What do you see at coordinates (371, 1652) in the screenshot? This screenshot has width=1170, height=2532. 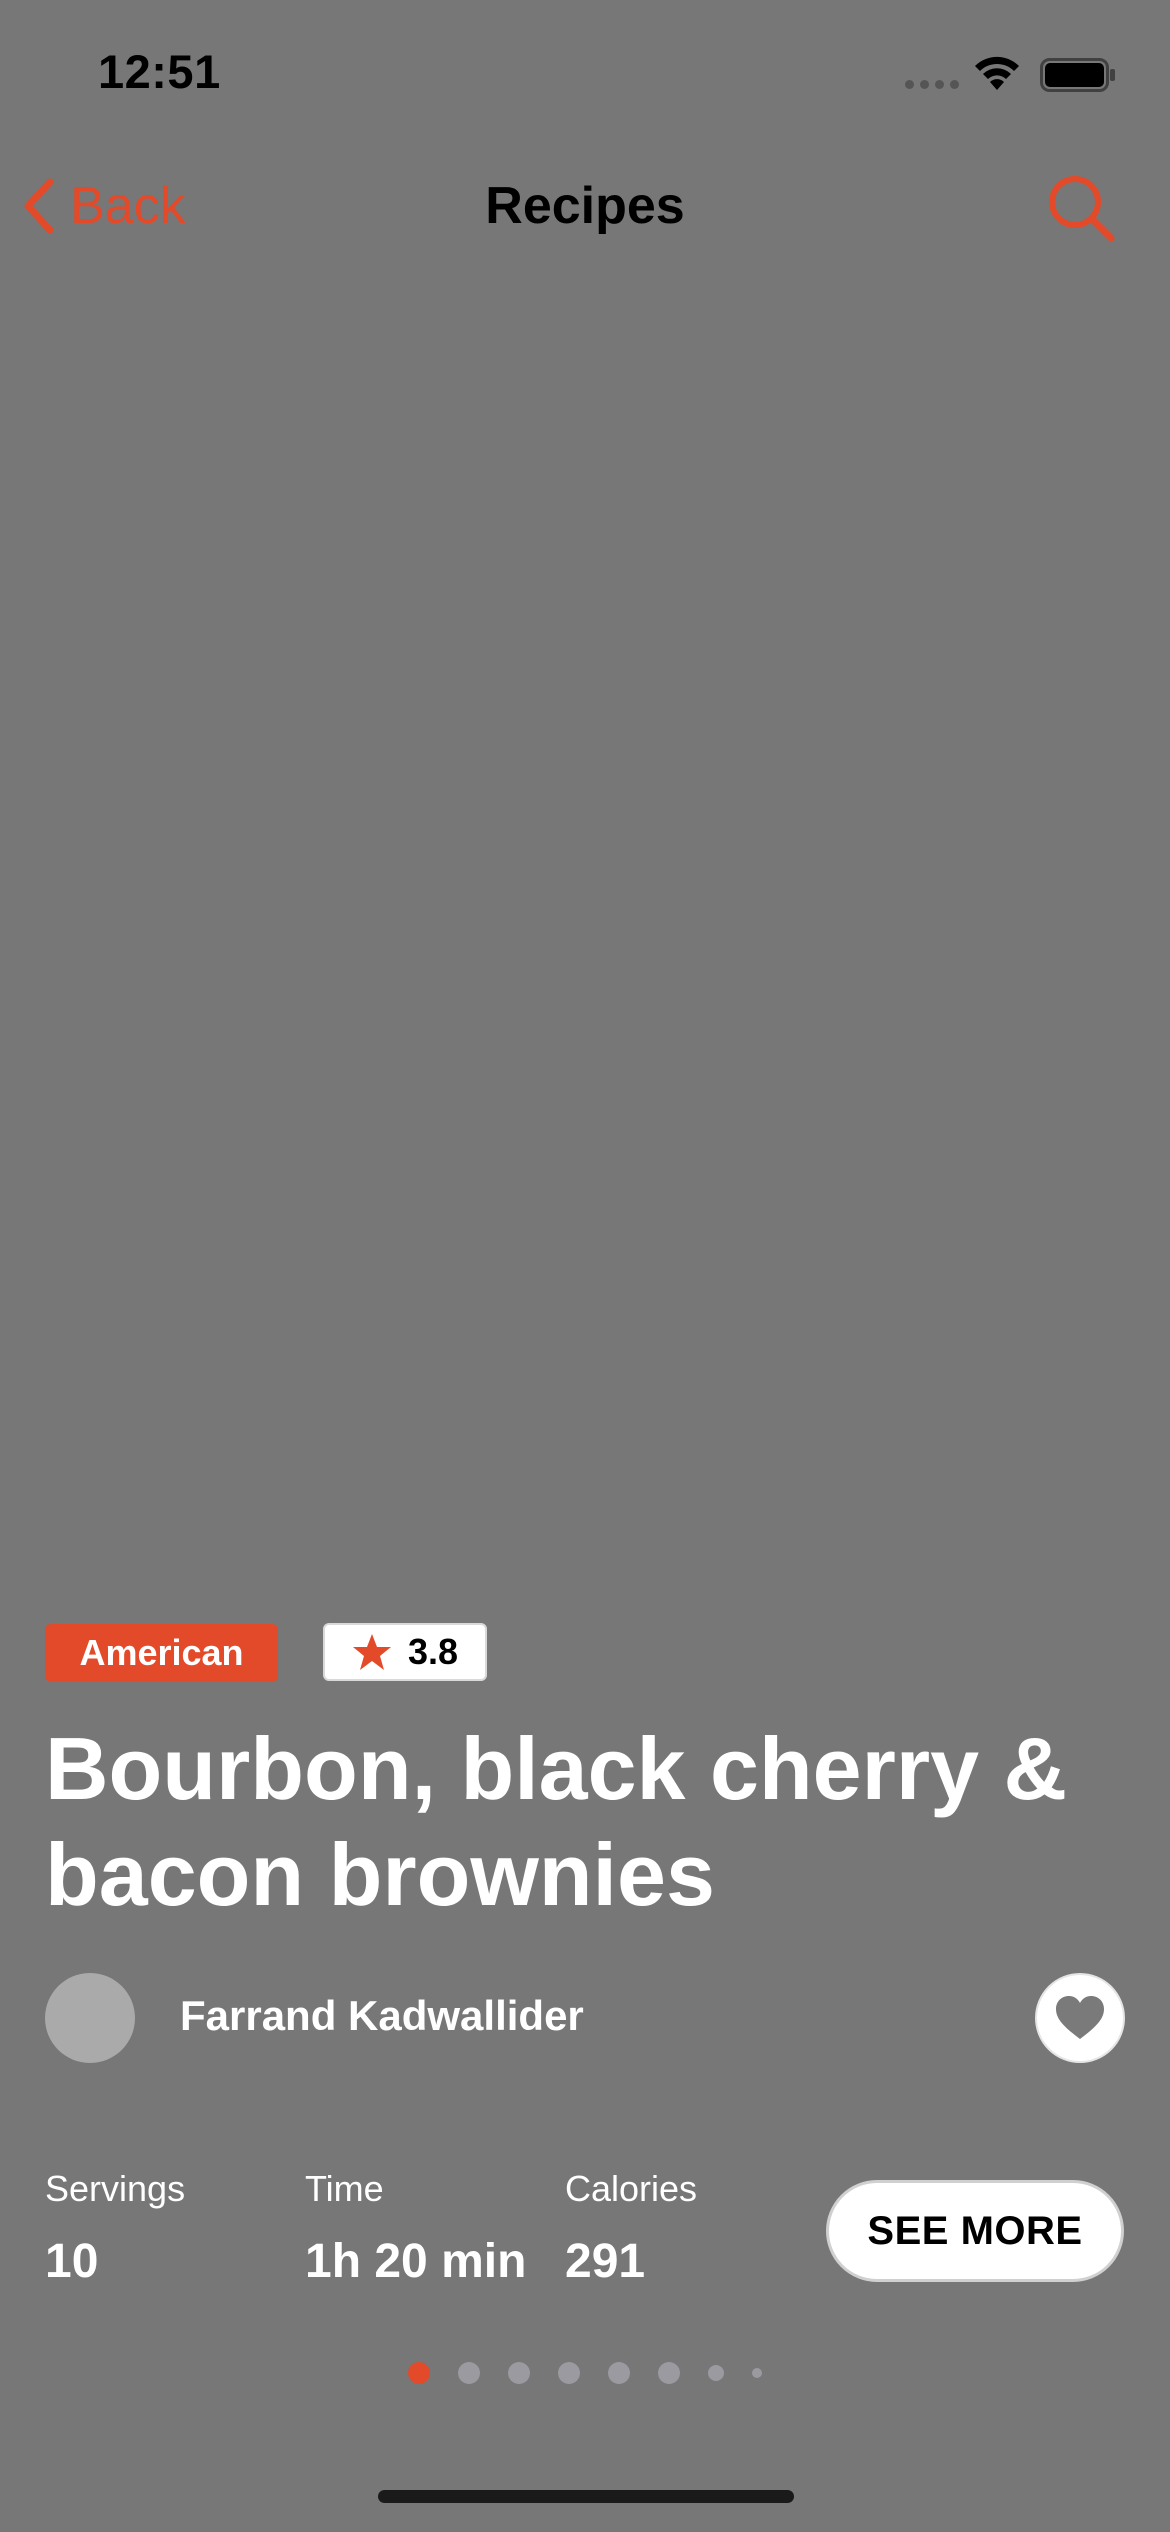 I see `star-icon` at bounding box center [371, 1652].